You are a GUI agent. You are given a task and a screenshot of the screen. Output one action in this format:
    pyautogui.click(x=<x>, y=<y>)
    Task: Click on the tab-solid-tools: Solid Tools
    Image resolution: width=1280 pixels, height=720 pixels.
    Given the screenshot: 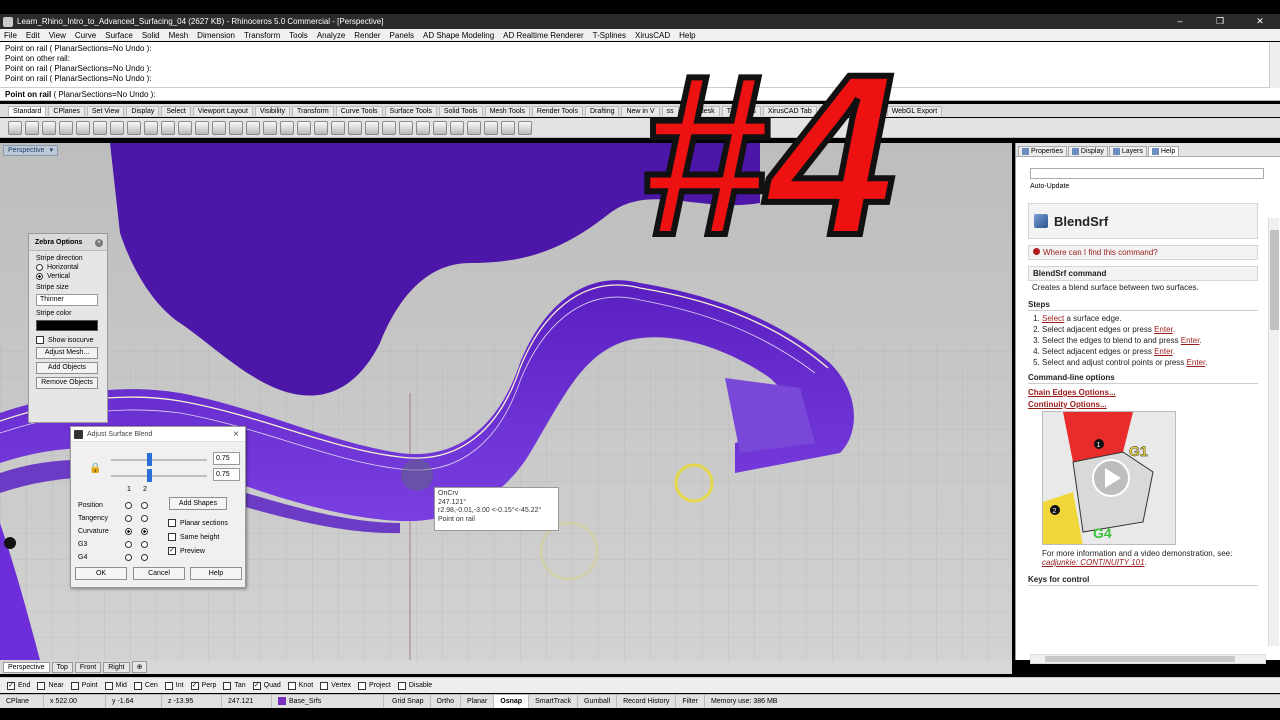 What is the action you would take?
    pyautogui.click(x=460, y=110)
    